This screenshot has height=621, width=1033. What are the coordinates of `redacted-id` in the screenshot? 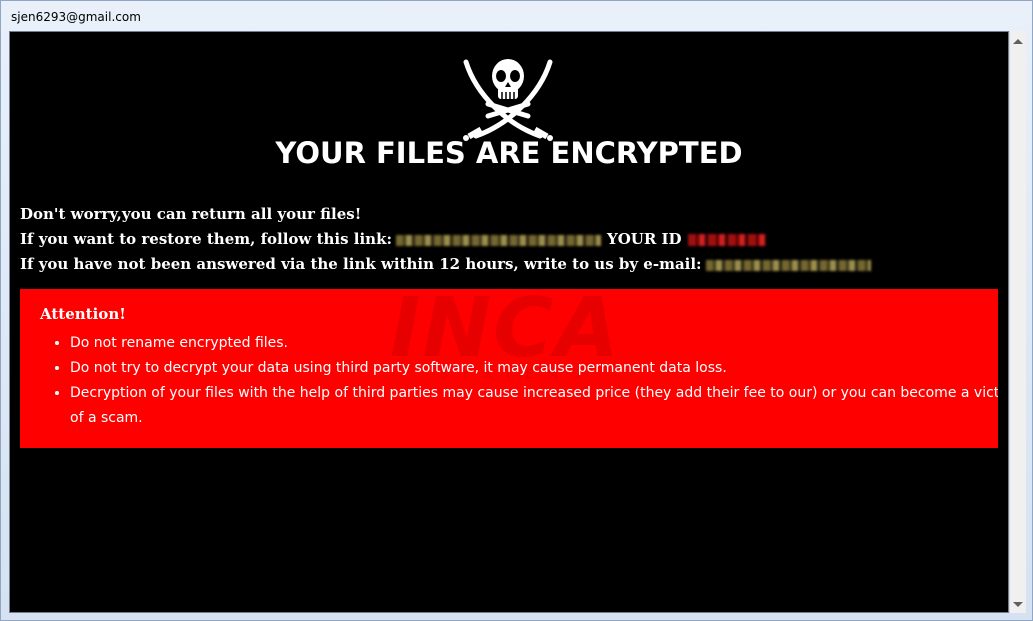 It's located at (726, 240).